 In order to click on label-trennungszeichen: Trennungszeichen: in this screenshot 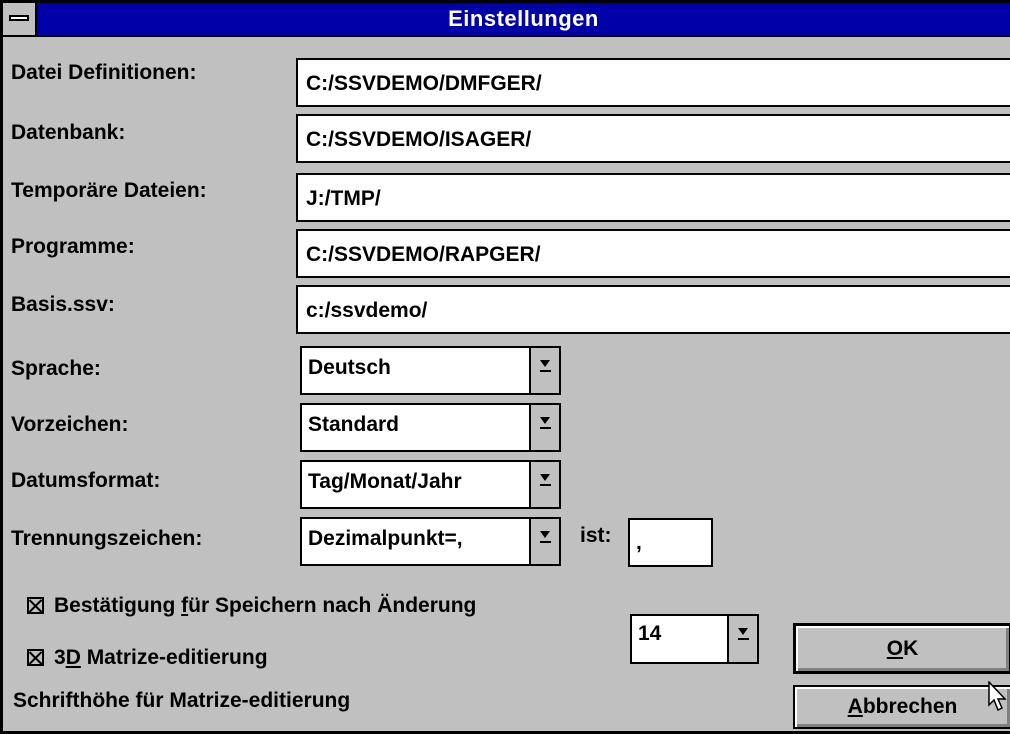, I will do `click(107, 538)`.